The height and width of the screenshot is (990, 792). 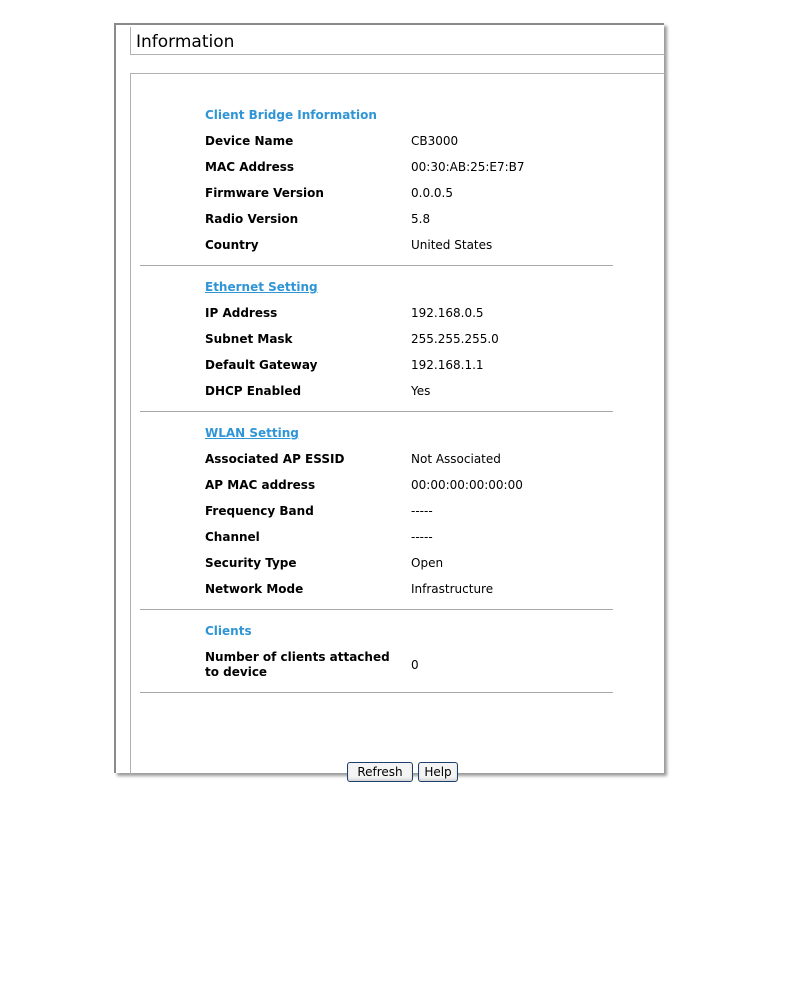 I want to click on subnet-mask-value: 255.255.255.0, so click(x=455, y=339).